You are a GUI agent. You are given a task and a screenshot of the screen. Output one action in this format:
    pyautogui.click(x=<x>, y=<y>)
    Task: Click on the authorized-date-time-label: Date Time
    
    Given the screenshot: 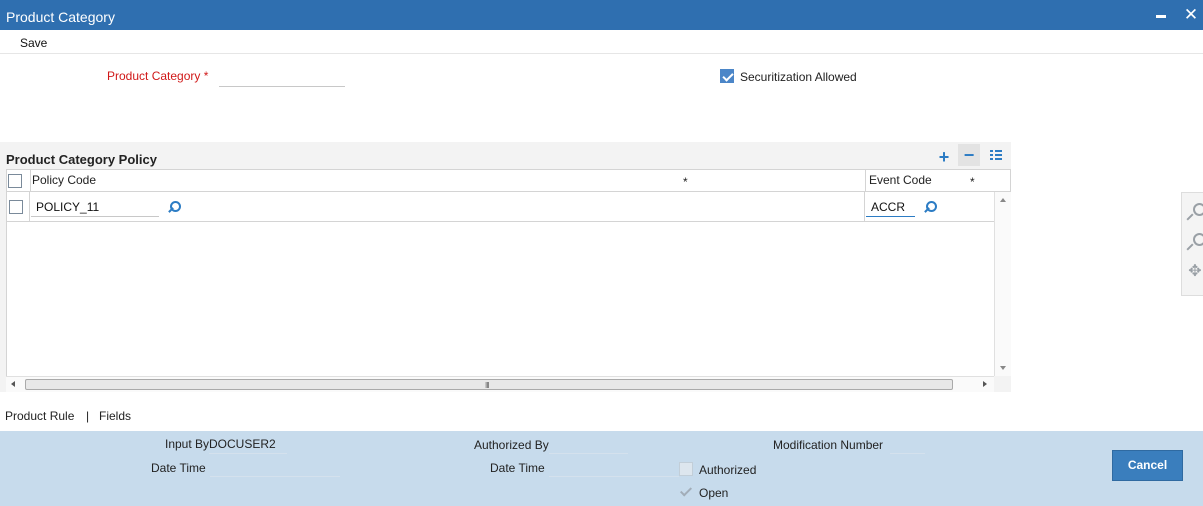 What is the action you would take?
    pyautogui.click(x=517, y=468)
    